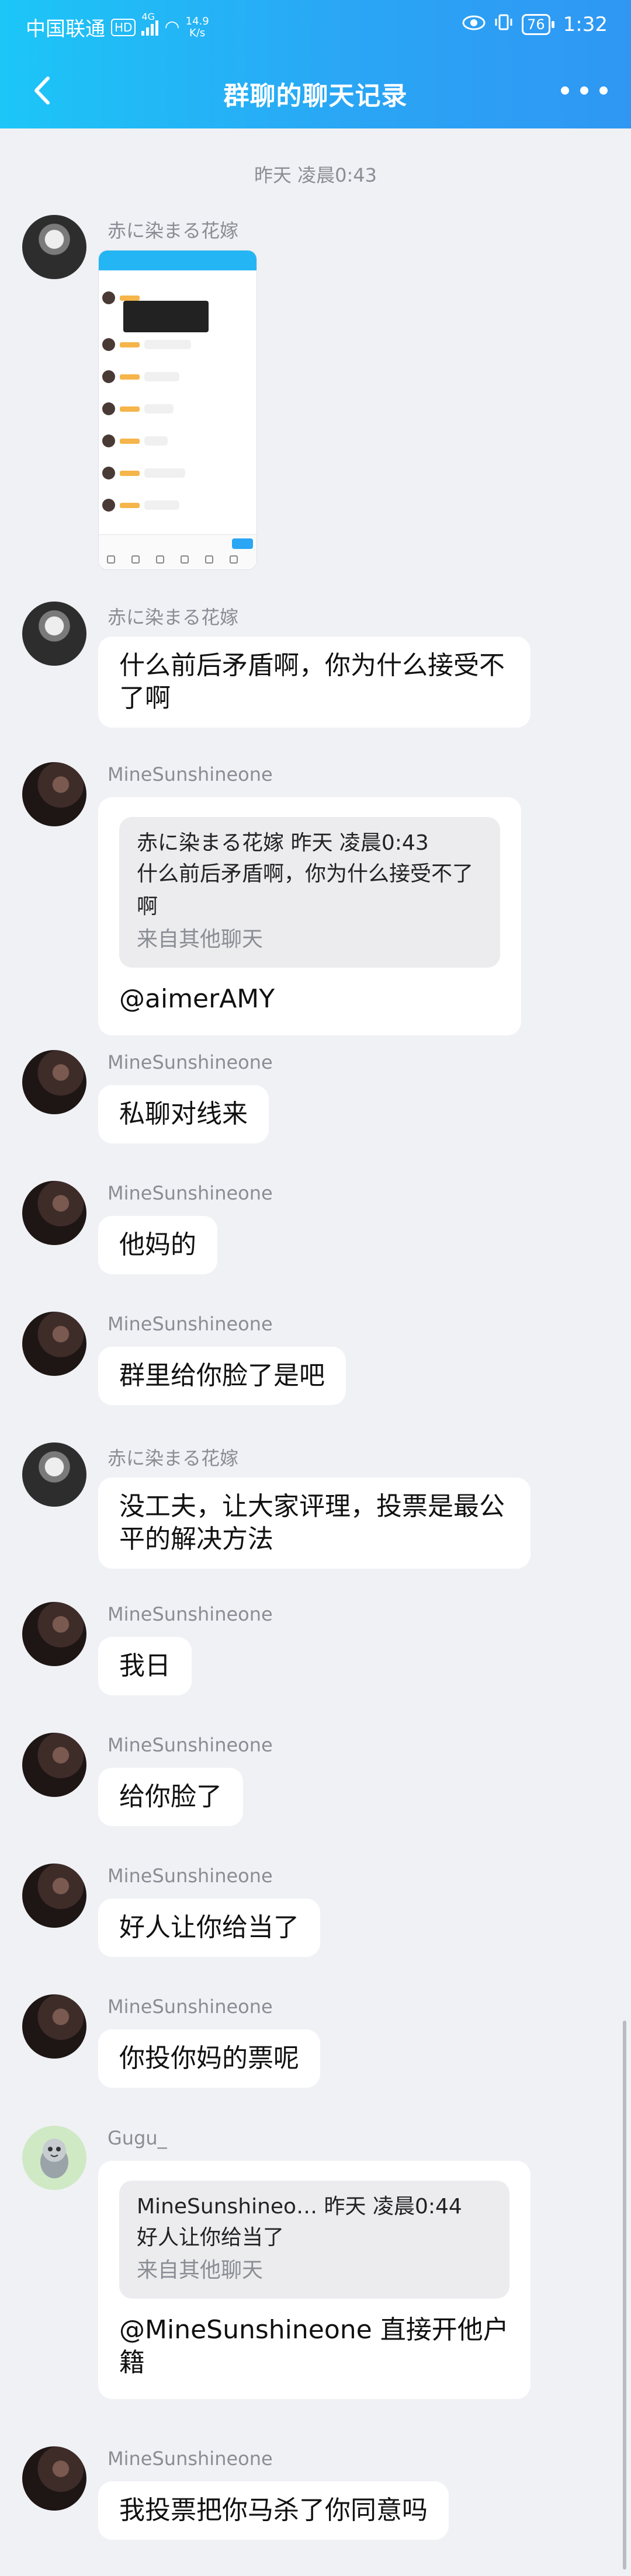 The width and height of the screenshot is (631, 2576). What do you see at coordinates (145, 1666) in the screenshot?
I see `message-bubble: 我日` at bounding box center [145, 1666].